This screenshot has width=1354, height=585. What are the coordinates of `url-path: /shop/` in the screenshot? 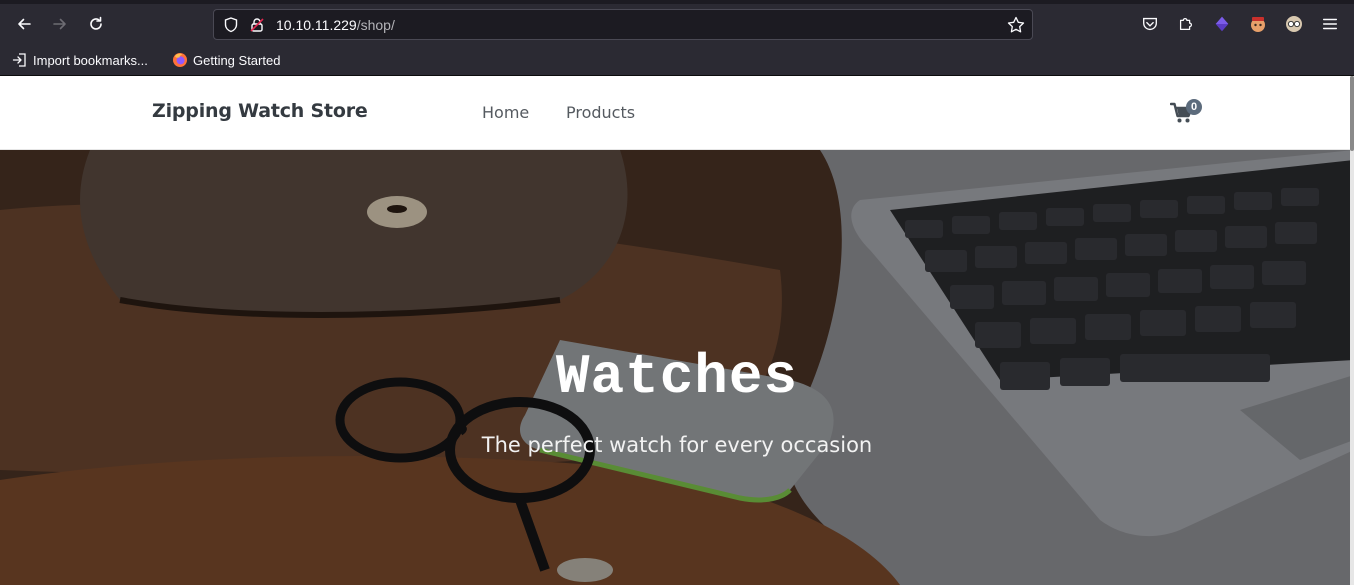 It's located at (375, 25).